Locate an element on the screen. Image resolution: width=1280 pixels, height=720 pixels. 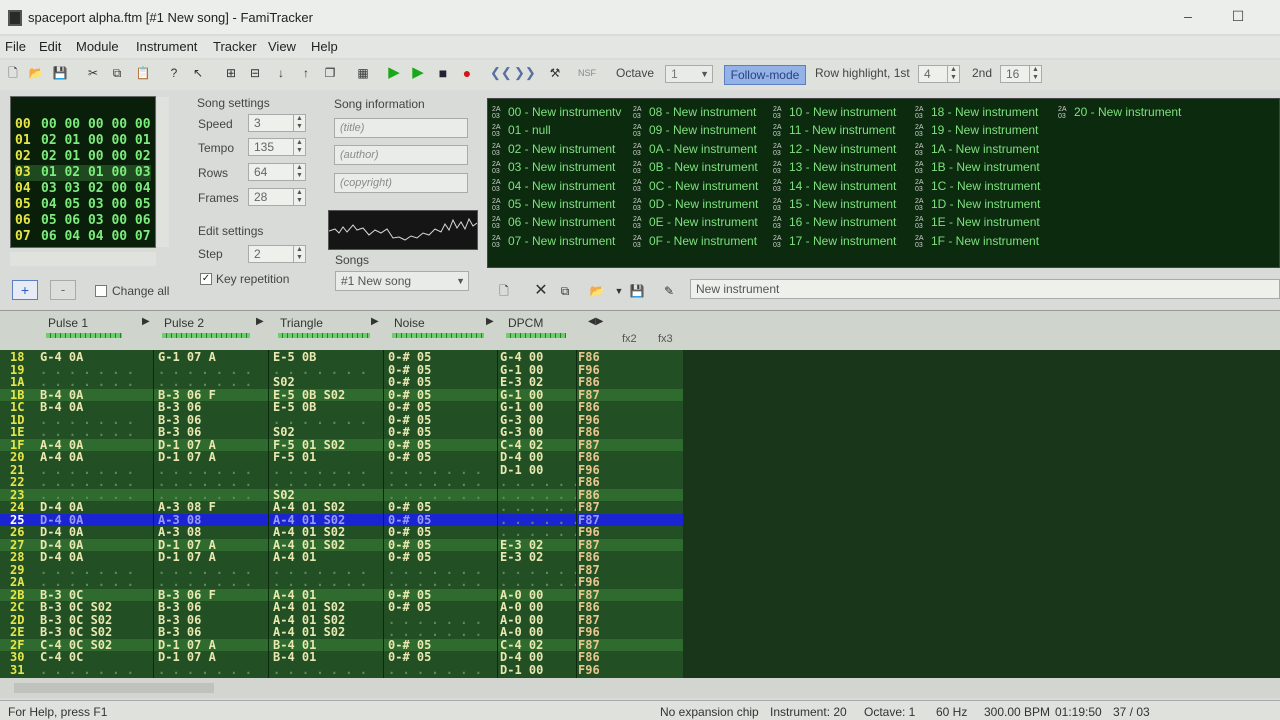
frame-row-current: 03 01 02 01 00 03 is located at coordinates (83, 173).